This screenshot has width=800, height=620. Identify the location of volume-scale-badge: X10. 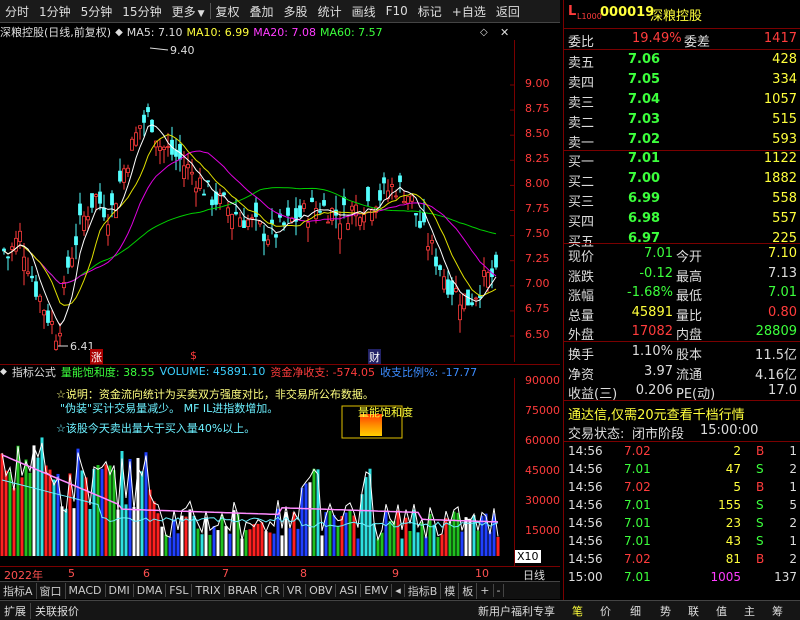
(528, 556).